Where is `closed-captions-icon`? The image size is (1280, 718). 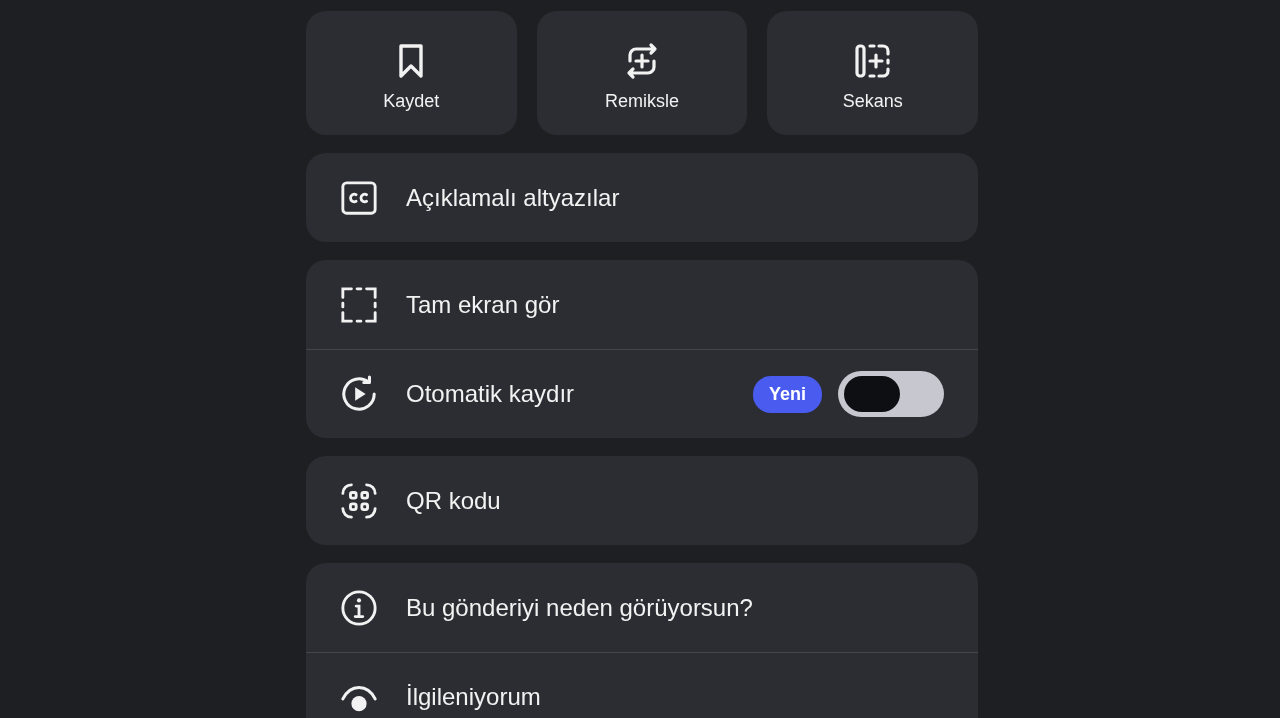 closed-captions-icon is located at coordinates (359, 197).